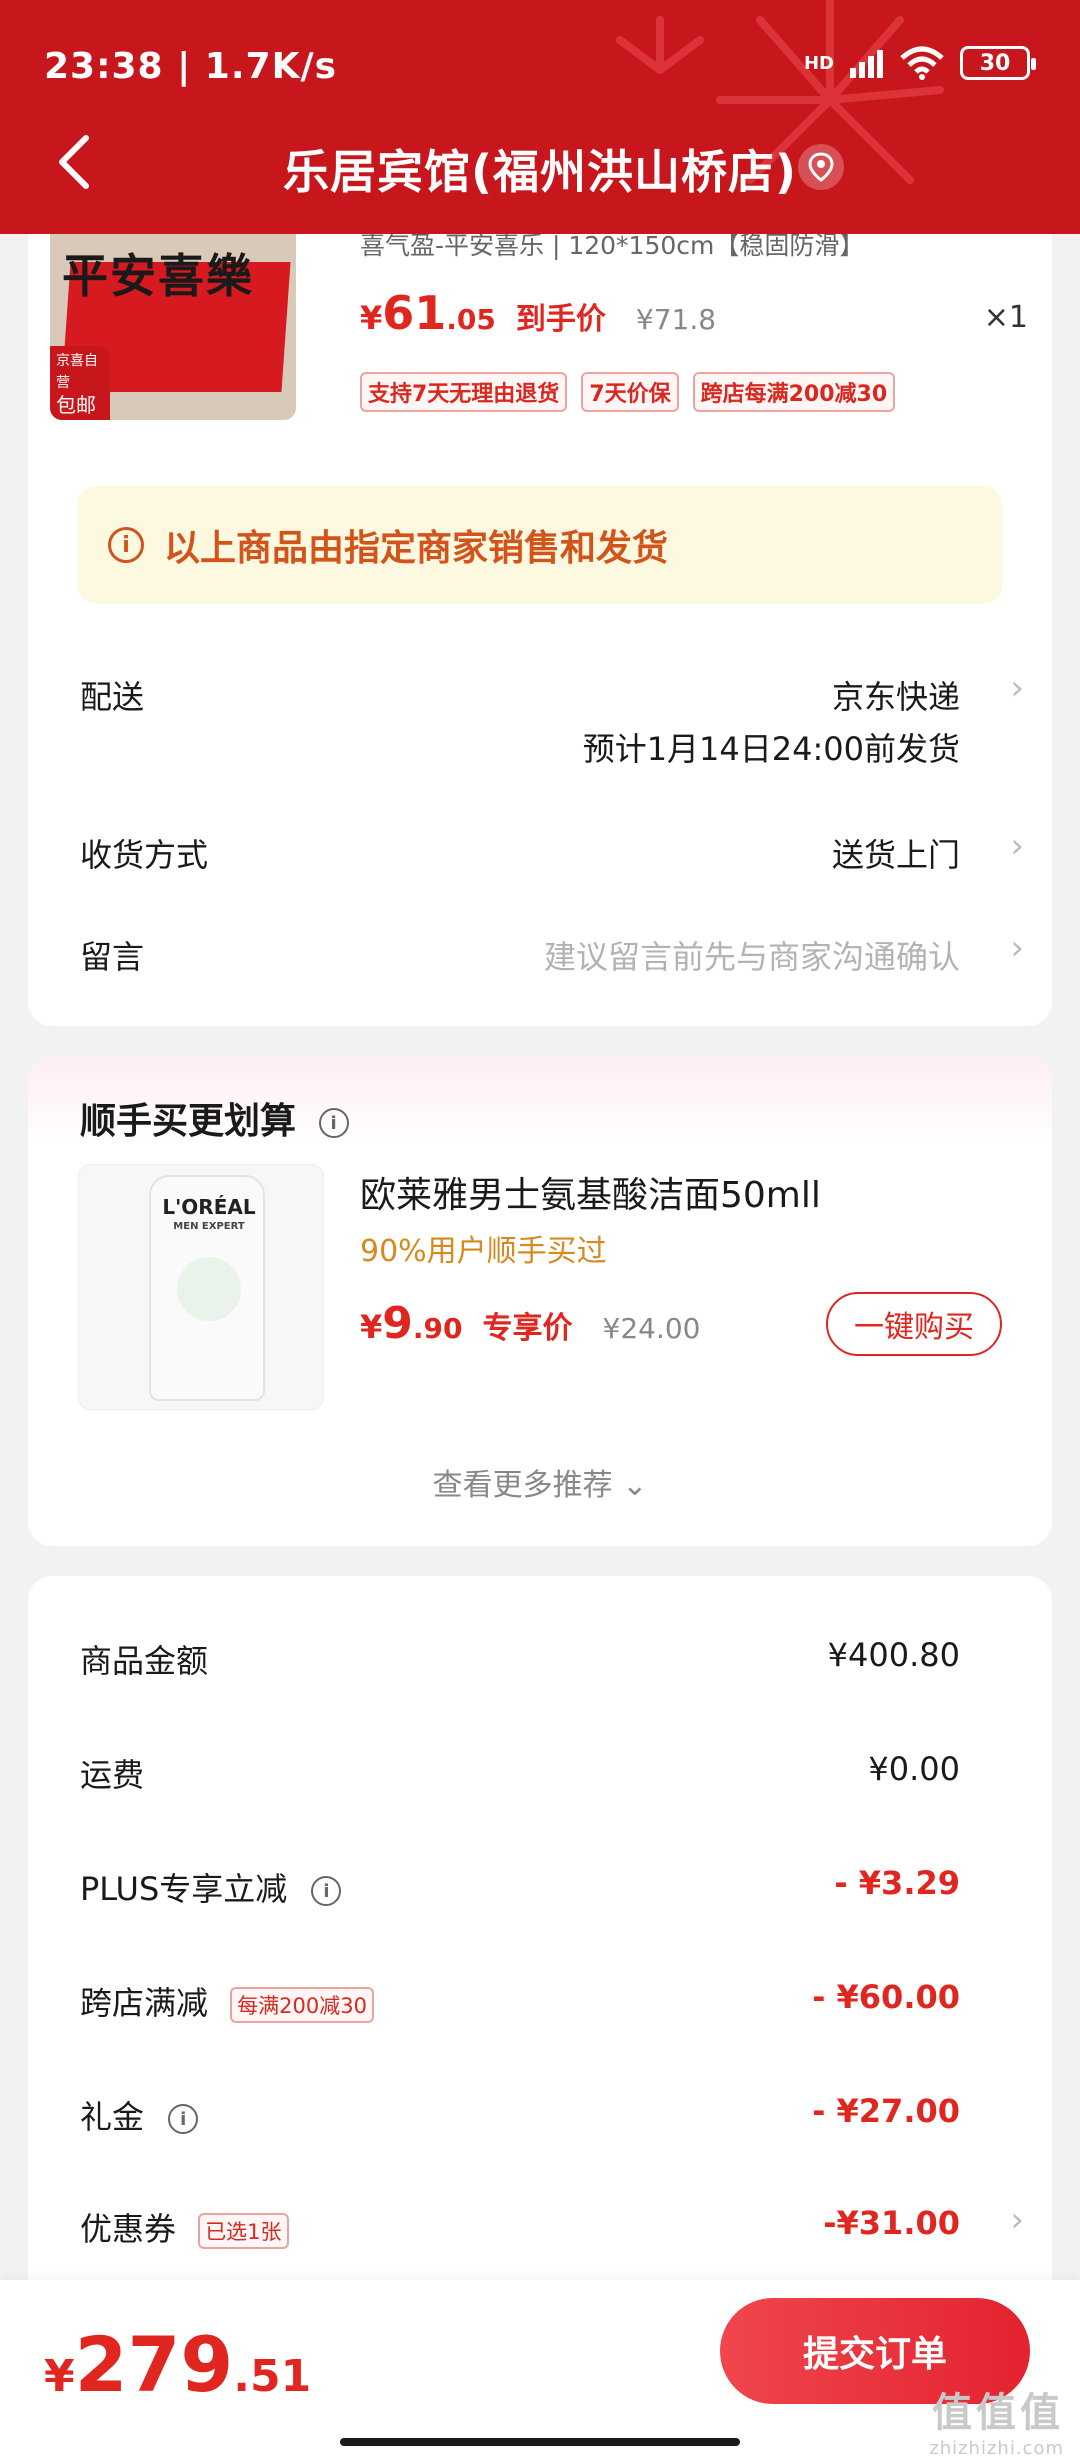  What do you see at coordinates (464, 392) in the screenshot?
I see `service-tag: 支持7天无理由退货` at bounding box center [464, 392].